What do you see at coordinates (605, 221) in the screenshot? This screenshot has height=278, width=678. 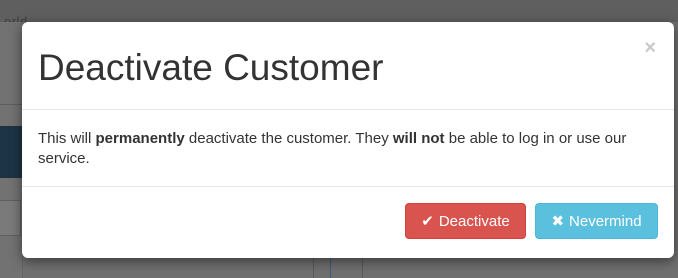 I see `nevermind-button-label: Nevermind` at bounding box center [605, 221].